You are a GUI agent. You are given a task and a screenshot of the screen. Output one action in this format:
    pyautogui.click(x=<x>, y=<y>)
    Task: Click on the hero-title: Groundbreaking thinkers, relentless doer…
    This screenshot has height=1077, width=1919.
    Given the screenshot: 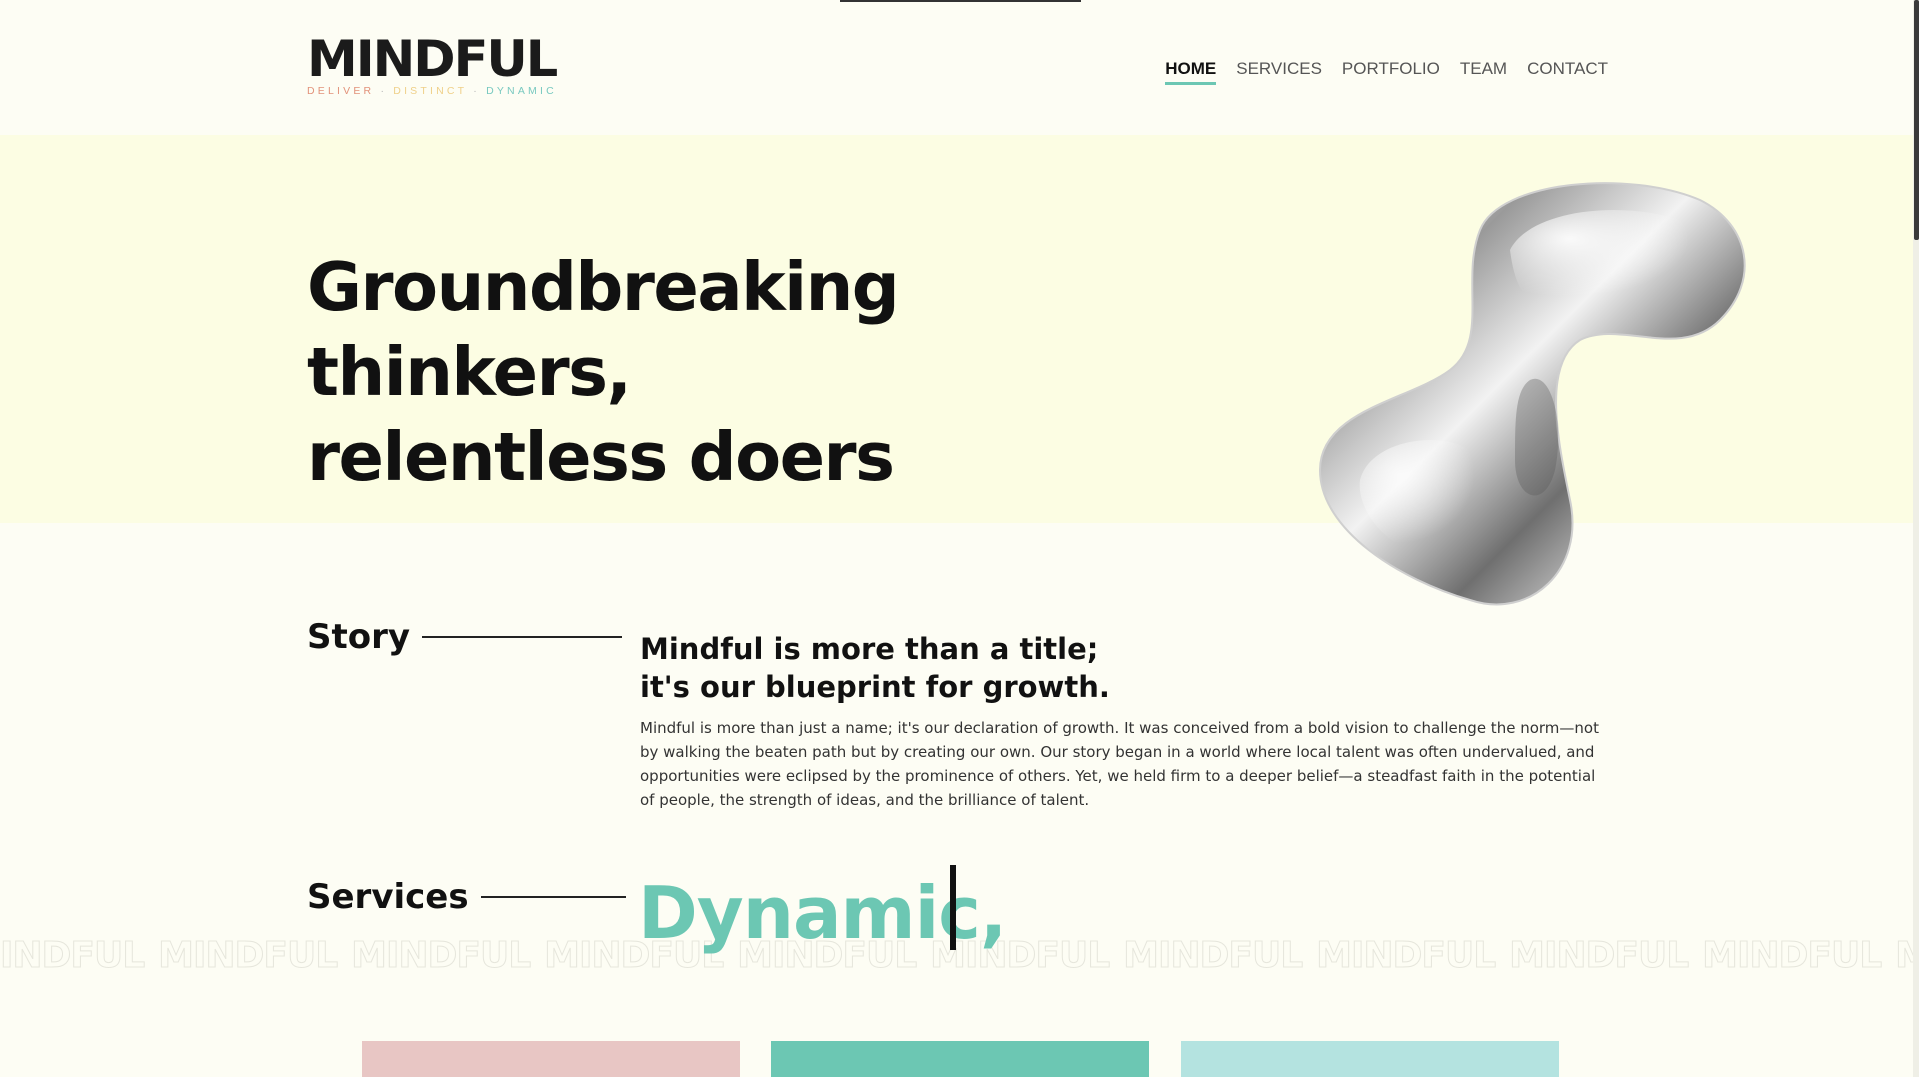 What is the action you would take?
    pyautogui.click(x=757, y=372)
    